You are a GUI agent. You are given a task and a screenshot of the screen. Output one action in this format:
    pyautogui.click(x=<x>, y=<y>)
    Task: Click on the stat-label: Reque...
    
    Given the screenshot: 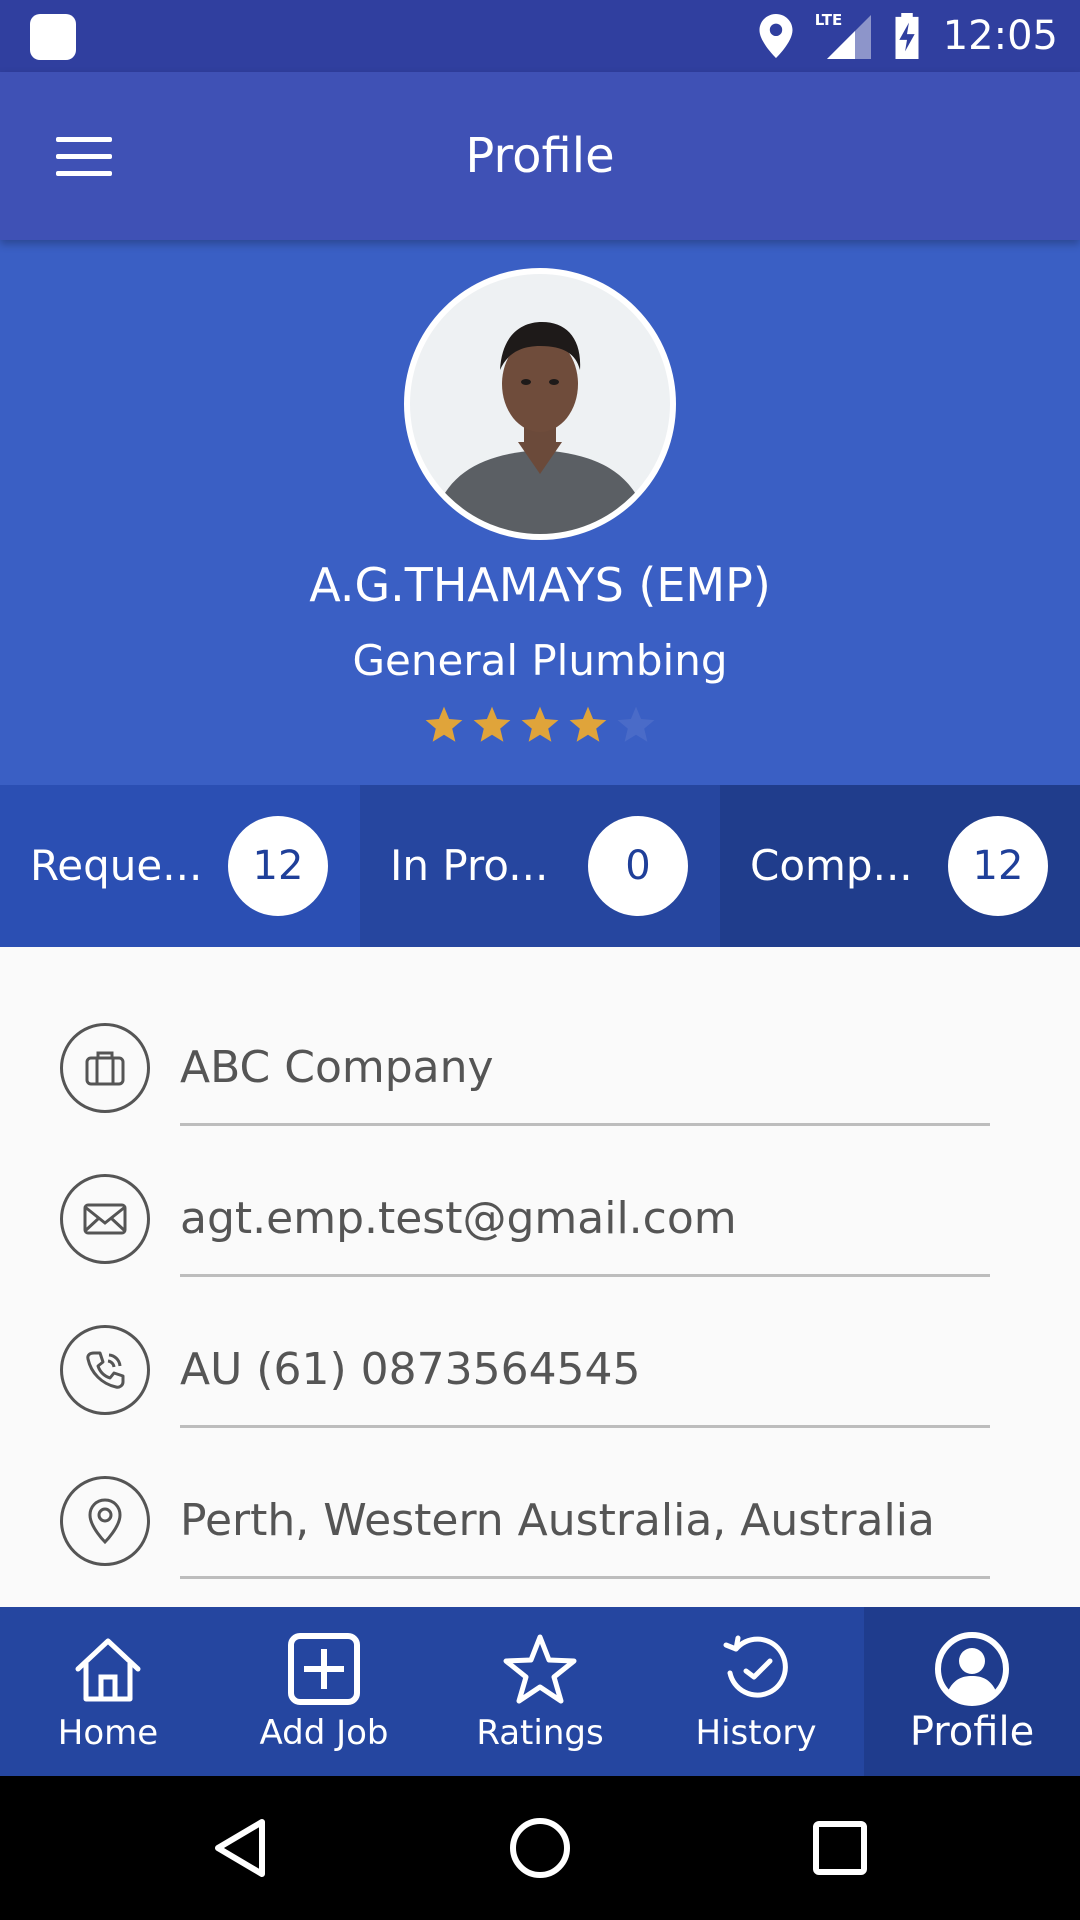 What is the action you would take?
    pyautogui.click(x=116, y=865)
    